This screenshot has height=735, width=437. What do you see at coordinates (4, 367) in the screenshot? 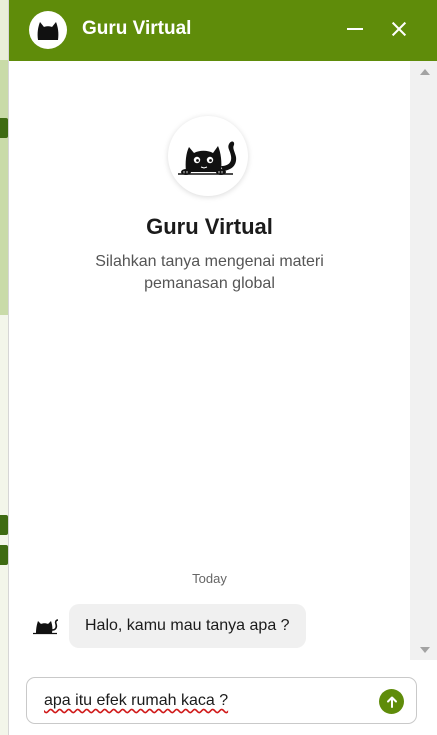
I see `background-page` at bounding box center [4, 367].